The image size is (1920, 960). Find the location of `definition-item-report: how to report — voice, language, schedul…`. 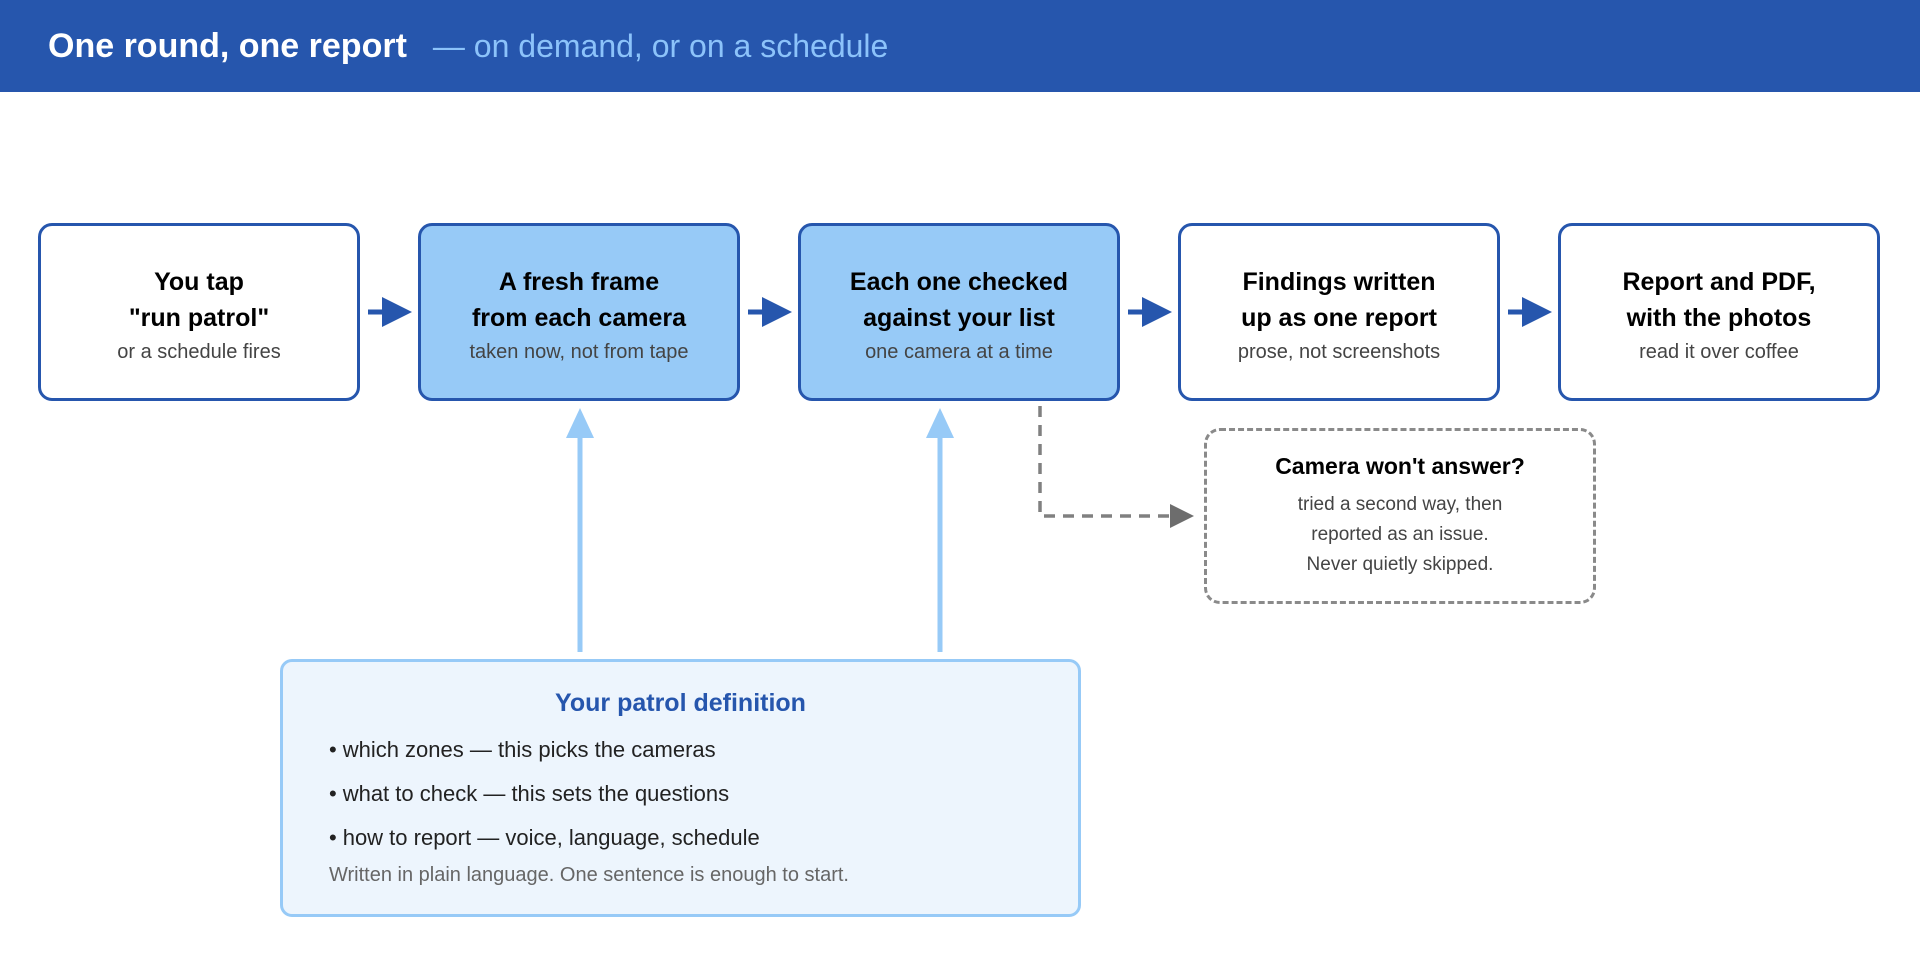

definition-item-report: how to report — voice, language, schedul… is located at coordinates (551, 837).